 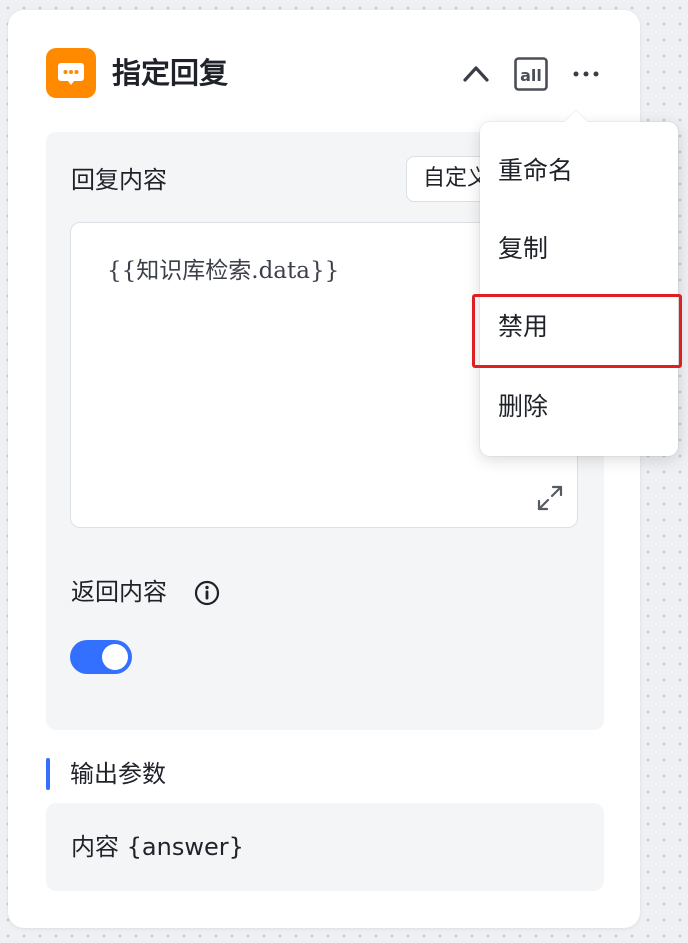 I want to click on batch-label: all, so click(x=531, y=75).